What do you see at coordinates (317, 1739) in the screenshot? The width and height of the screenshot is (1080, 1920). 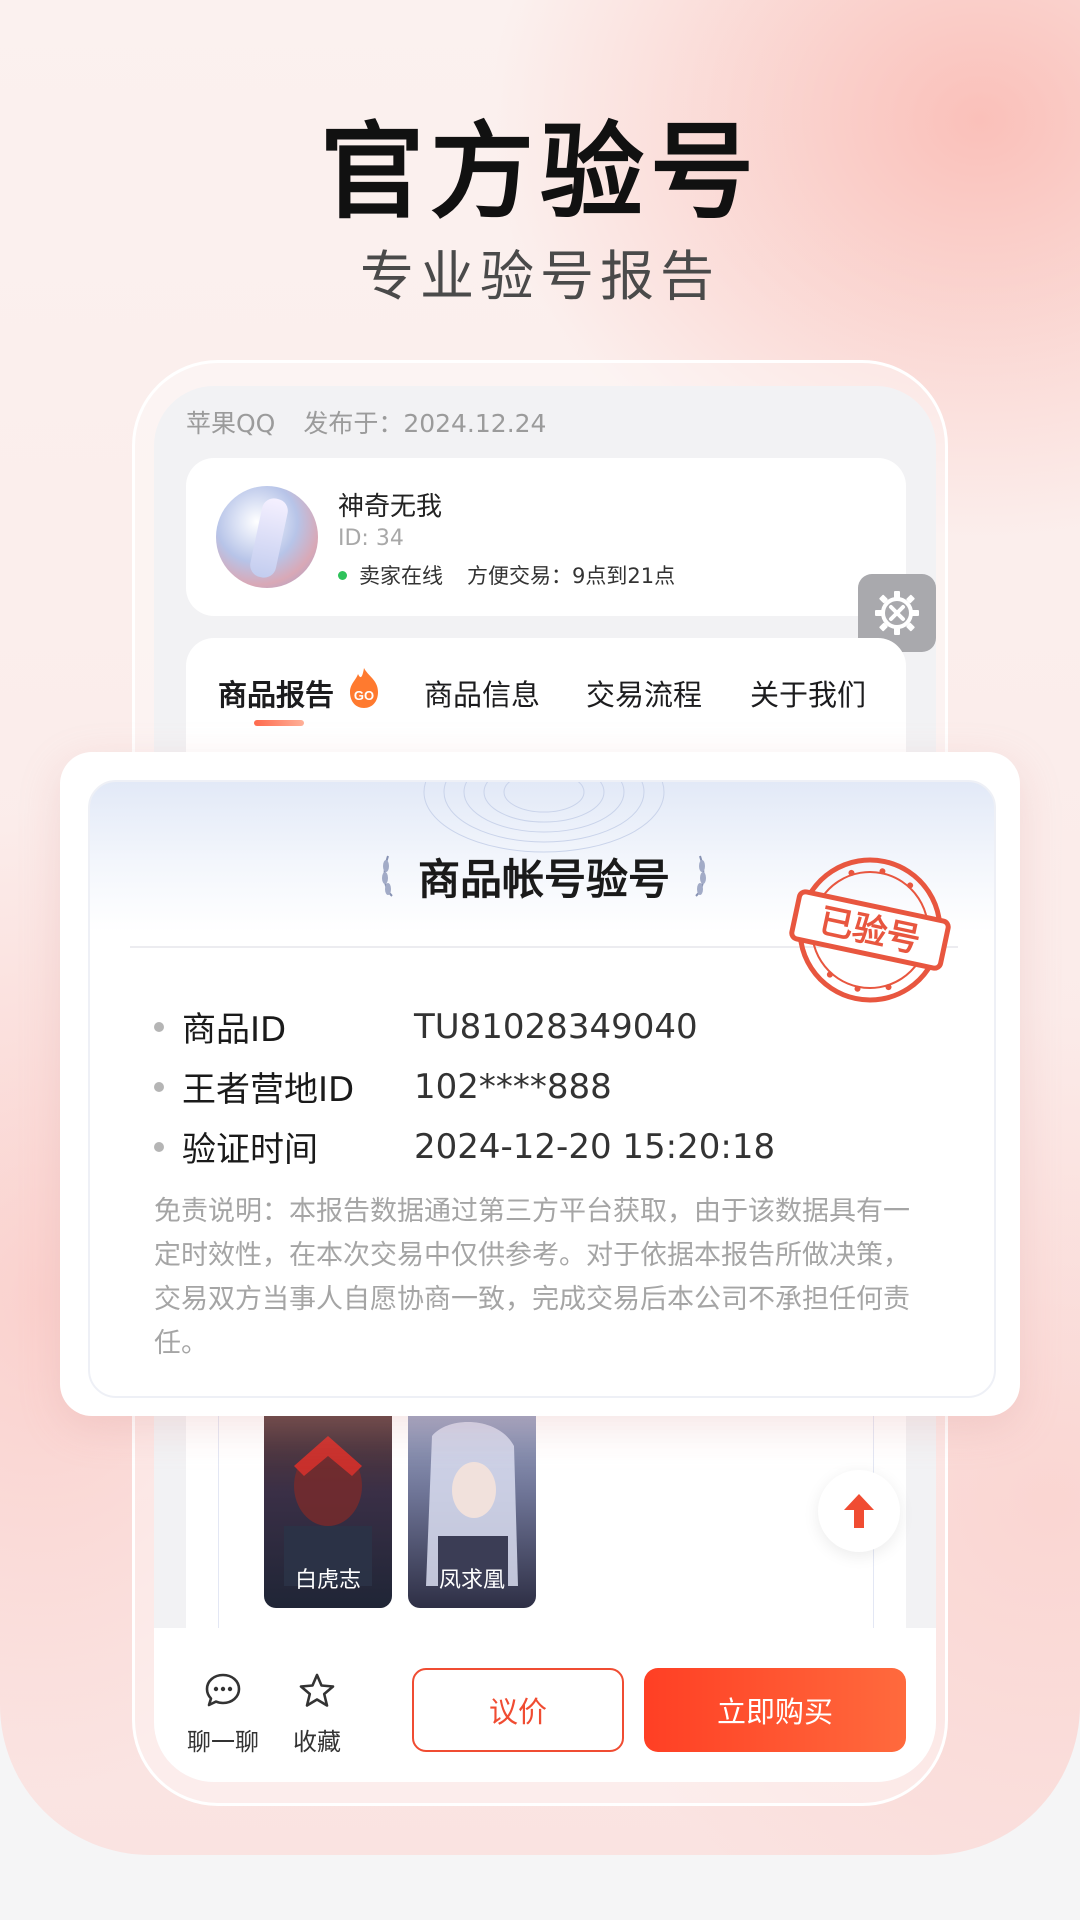 I see `favorite-label: 收藏` at bounding box center [317, 1739].